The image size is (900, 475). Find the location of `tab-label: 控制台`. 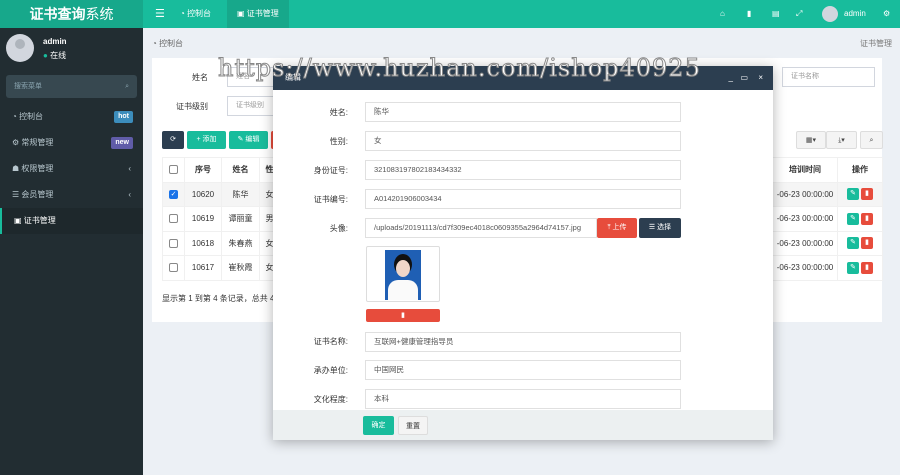

tab-label: 控制台 is located at coordinates (199, 13).